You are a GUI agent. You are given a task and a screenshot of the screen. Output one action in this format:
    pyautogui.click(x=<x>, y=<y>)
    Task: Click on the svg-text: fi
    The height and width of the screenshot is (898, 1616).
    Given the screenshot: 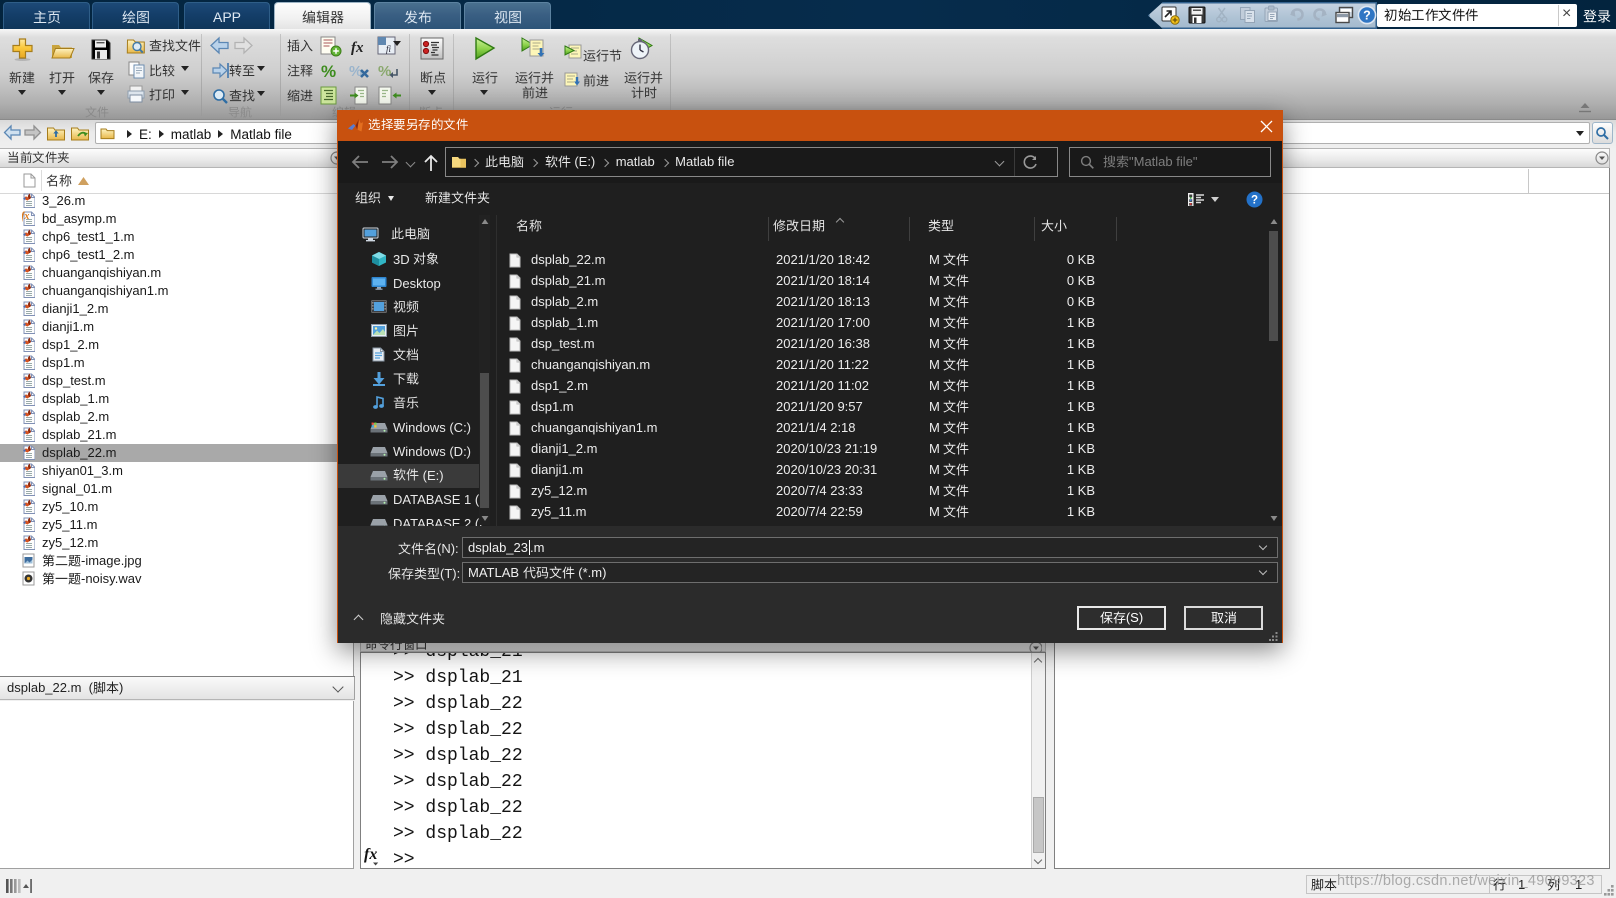 What is the action you would take?
    pyautogui.click(x=389, y=49)
    